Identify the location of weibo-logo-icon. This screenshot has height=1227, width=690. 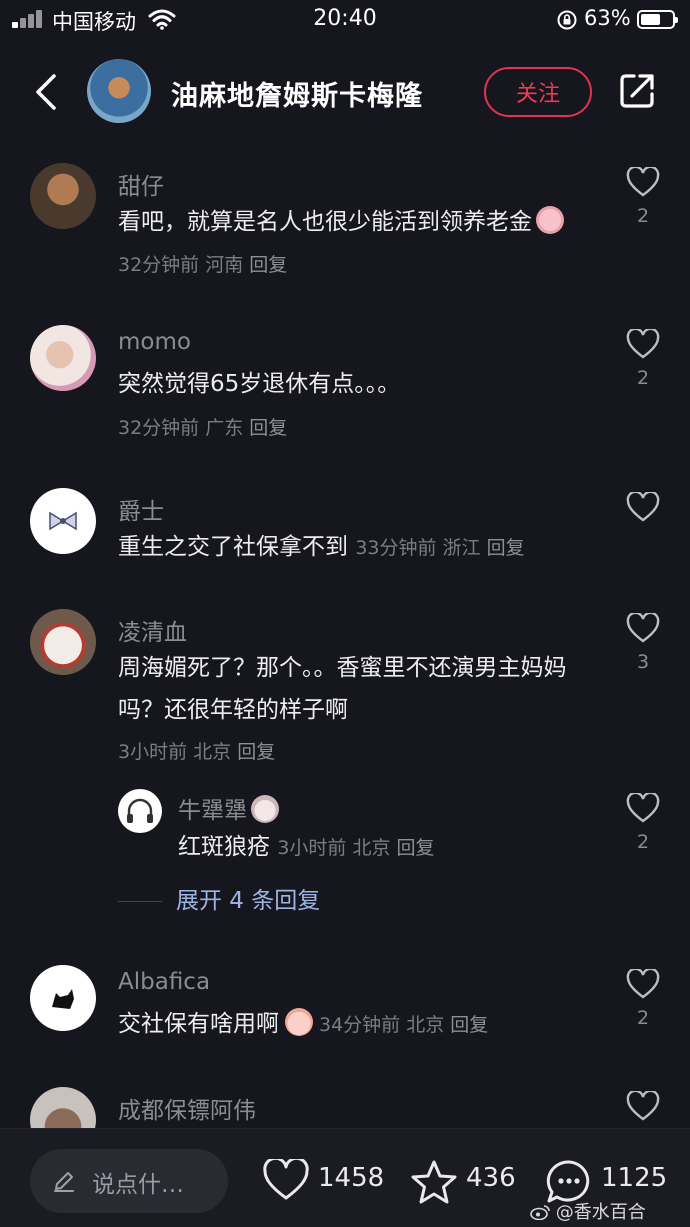
(540, 1213).